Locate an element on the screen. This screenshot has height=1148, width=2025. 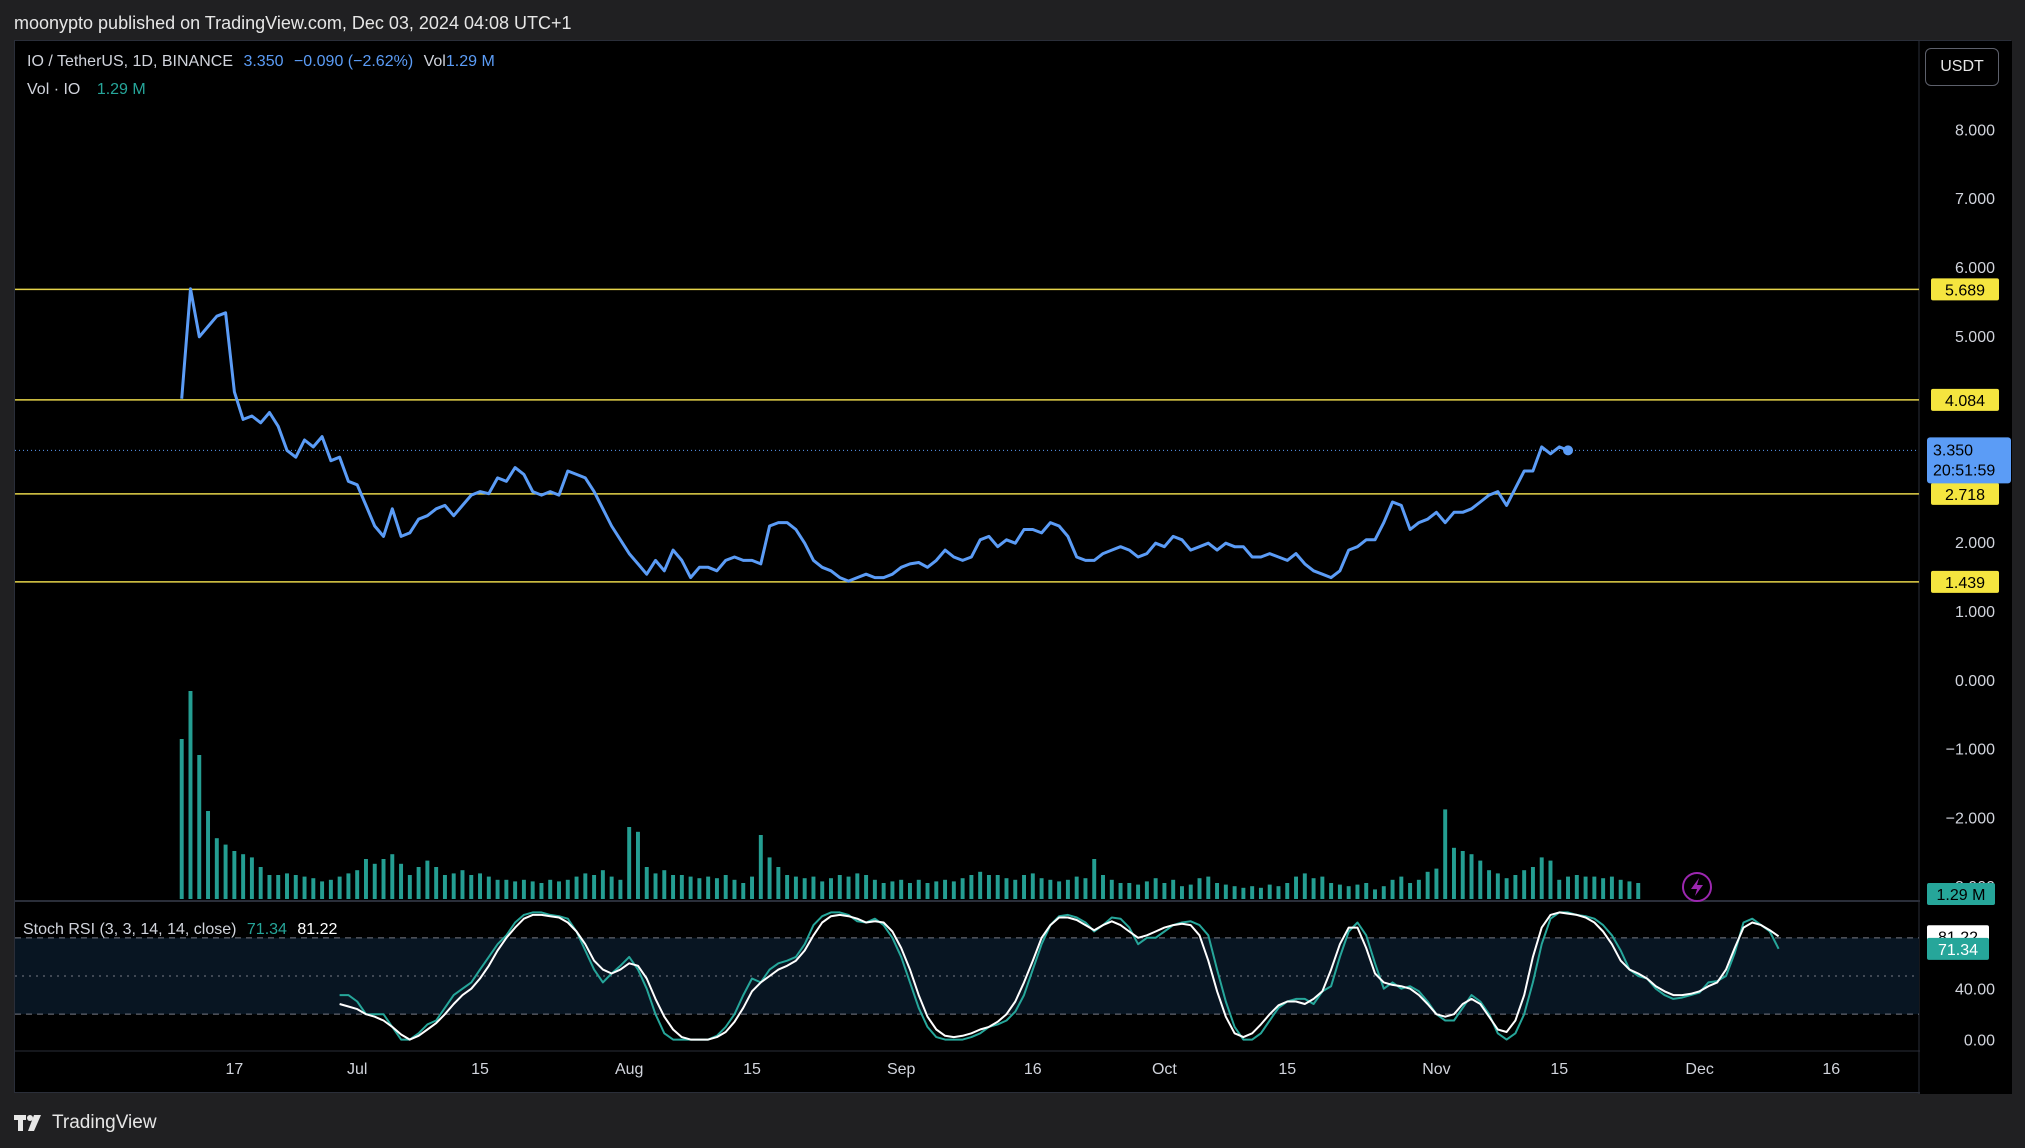
y-tick-label: 8.000 is located at coordinates (1975, 130).